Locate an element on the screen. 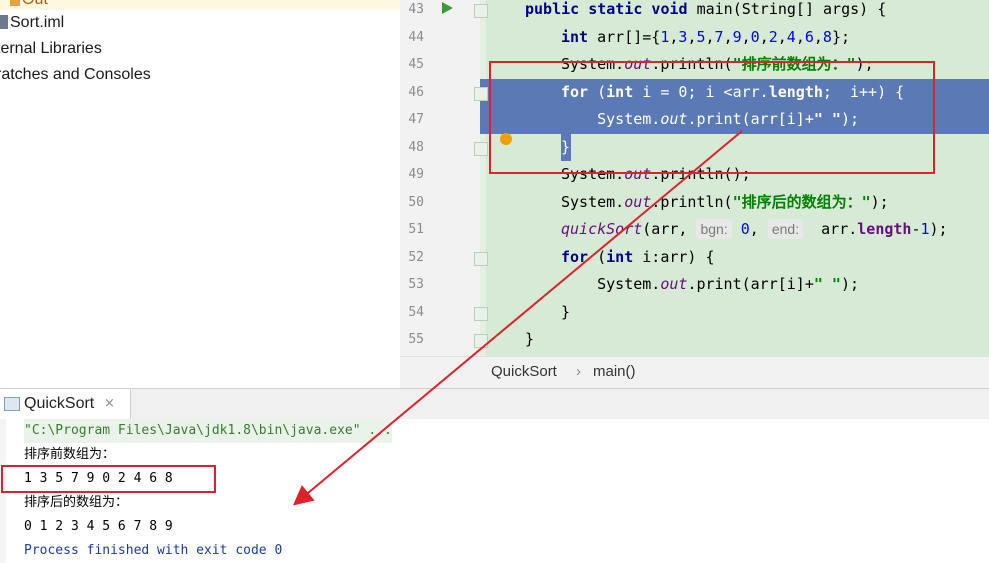  code-token: ( is located at coordinates (602, 256).